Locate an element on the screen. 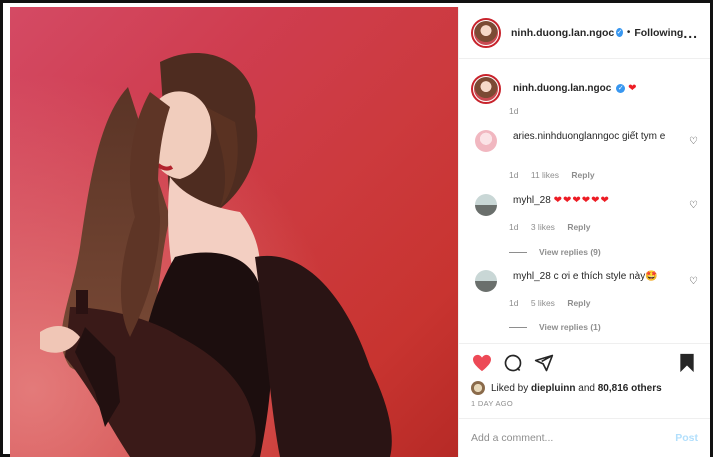  liked-by-prefix: Liked by is located at coordinates (510, 388).